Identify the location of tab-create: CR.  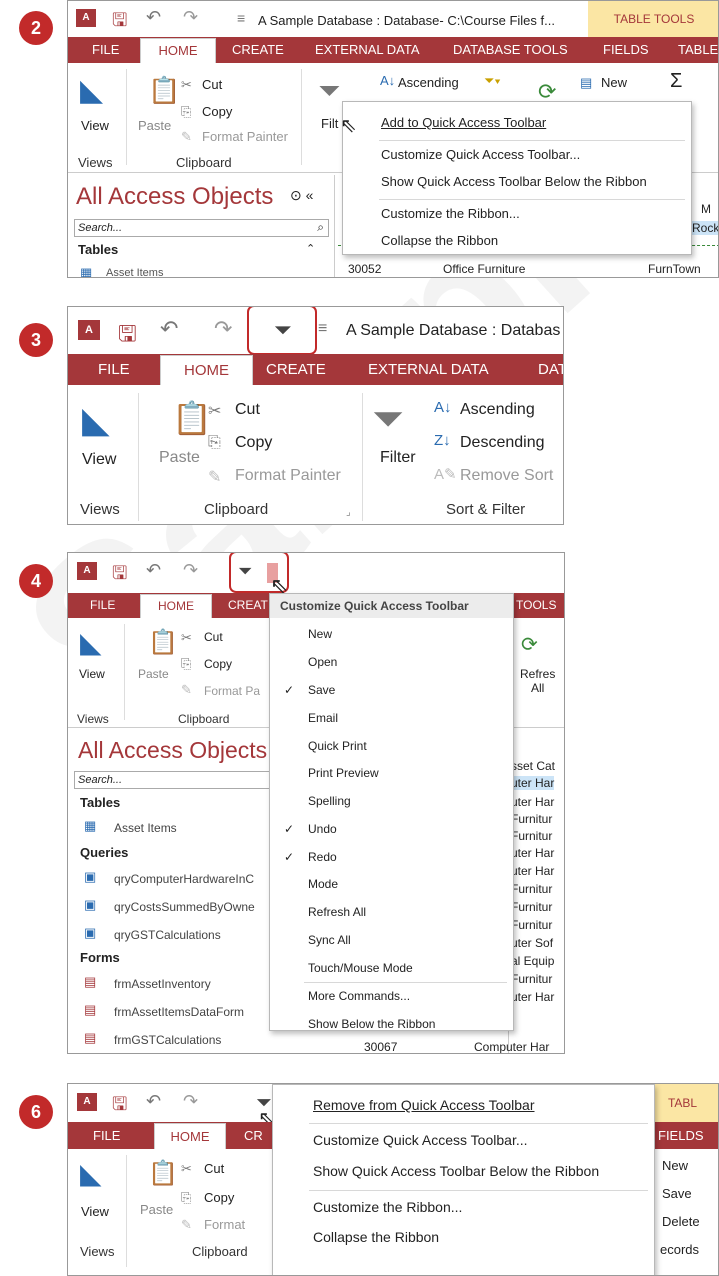
(253, 1135).